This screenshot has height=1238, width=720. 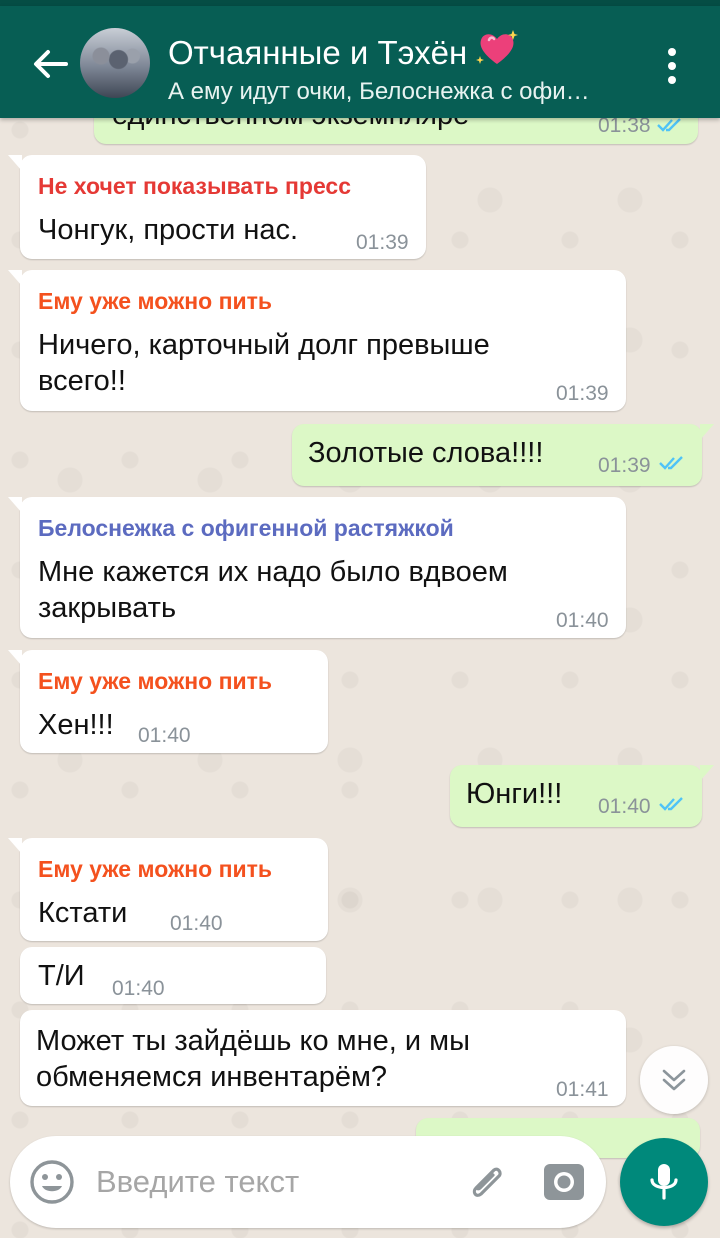 I want to click on message-text-line: Может ты зайдёшь ко мне, и мы, so click(x=253, y=1041).